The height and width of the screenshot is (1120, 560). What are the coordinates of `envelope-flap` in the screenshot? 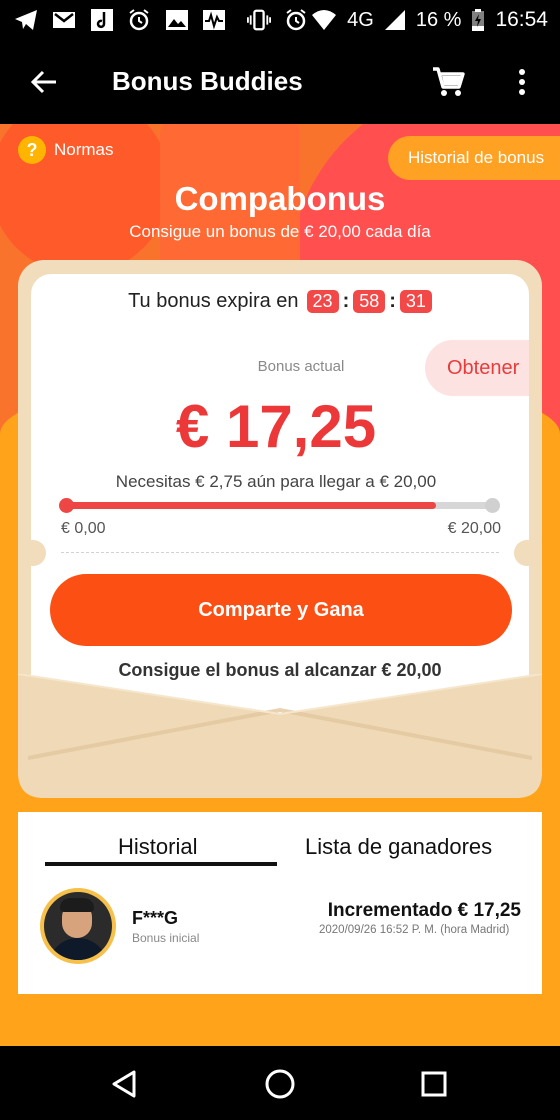 It's located at (280, 736).